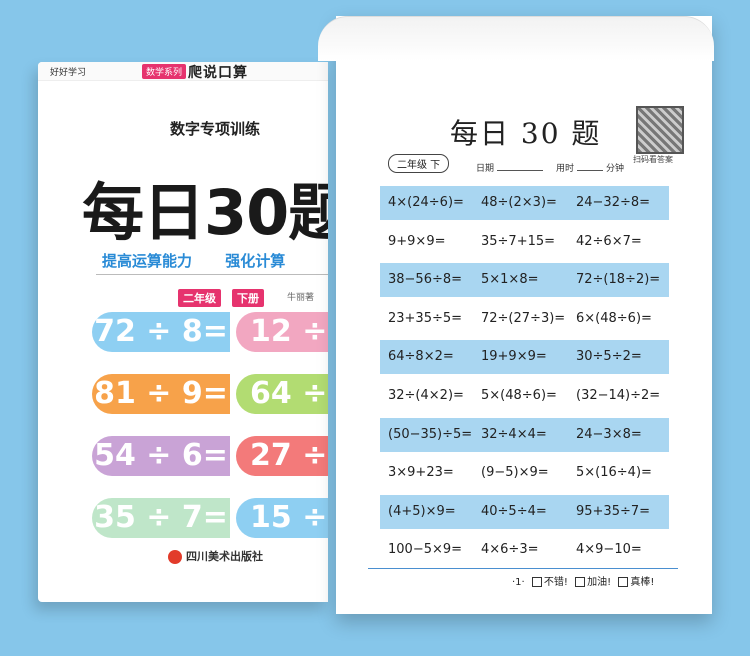 This screenshot has width=750, height=656. I want to click on problem-row: 23+35÷5= 72÷(27÷3)= 6×(48÷6)=, so click(524, 319).